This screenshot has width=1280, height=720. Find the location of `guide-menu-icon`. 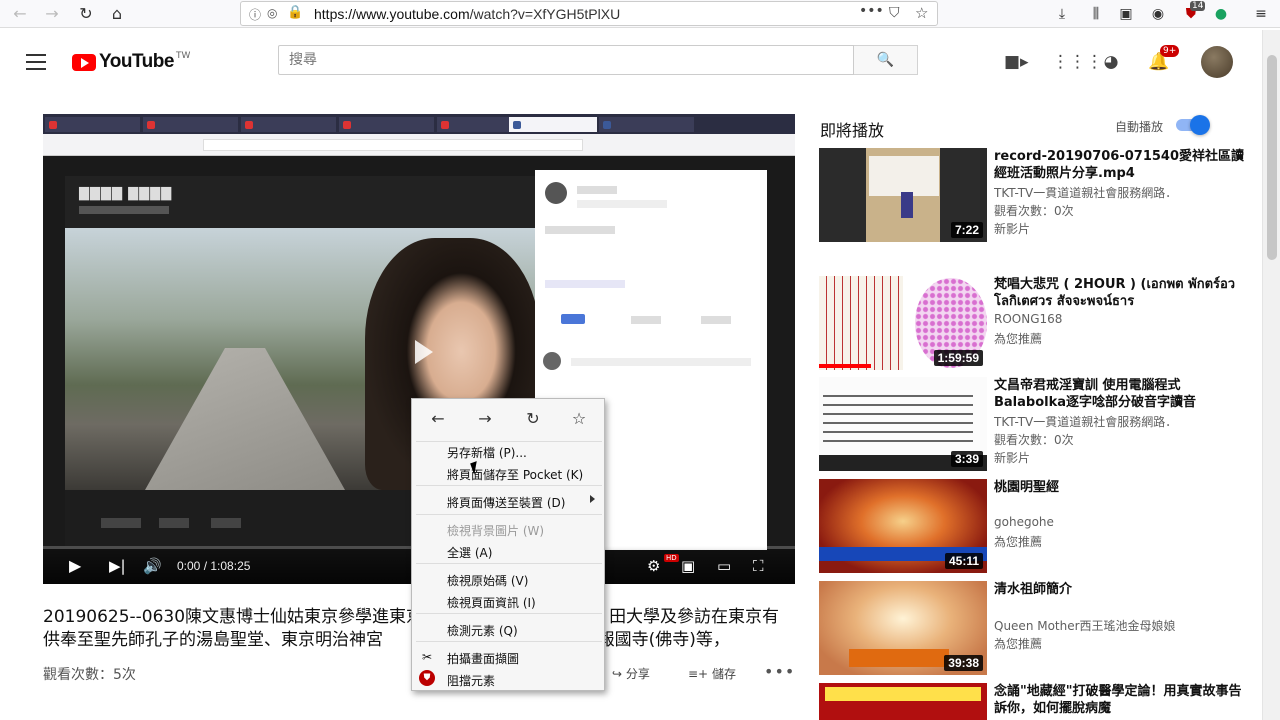

guide-menu-icon is located at coordinates (36, 62).